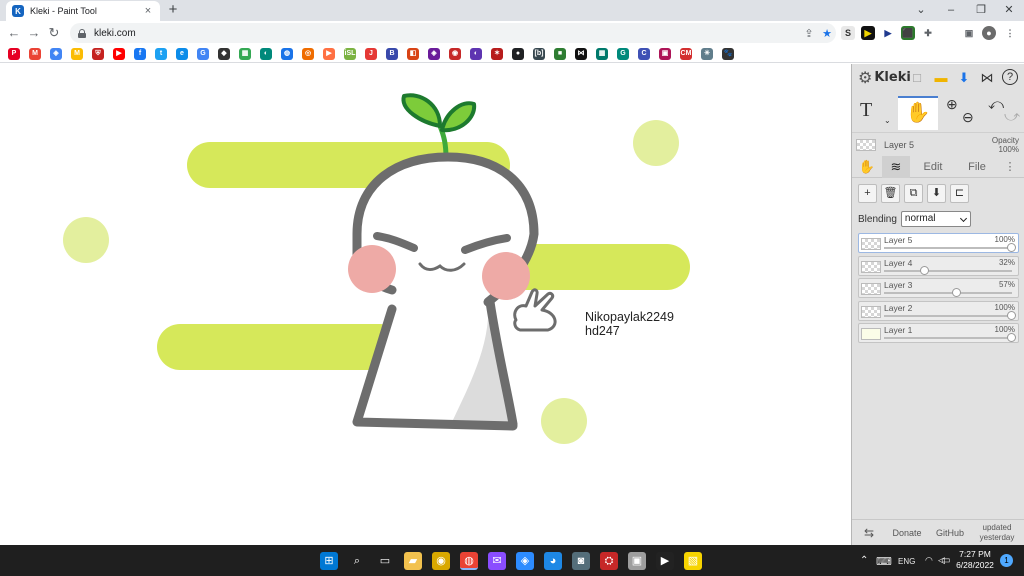  I want to click on bookmark-pinterest-icon: P, so click(14, 53).